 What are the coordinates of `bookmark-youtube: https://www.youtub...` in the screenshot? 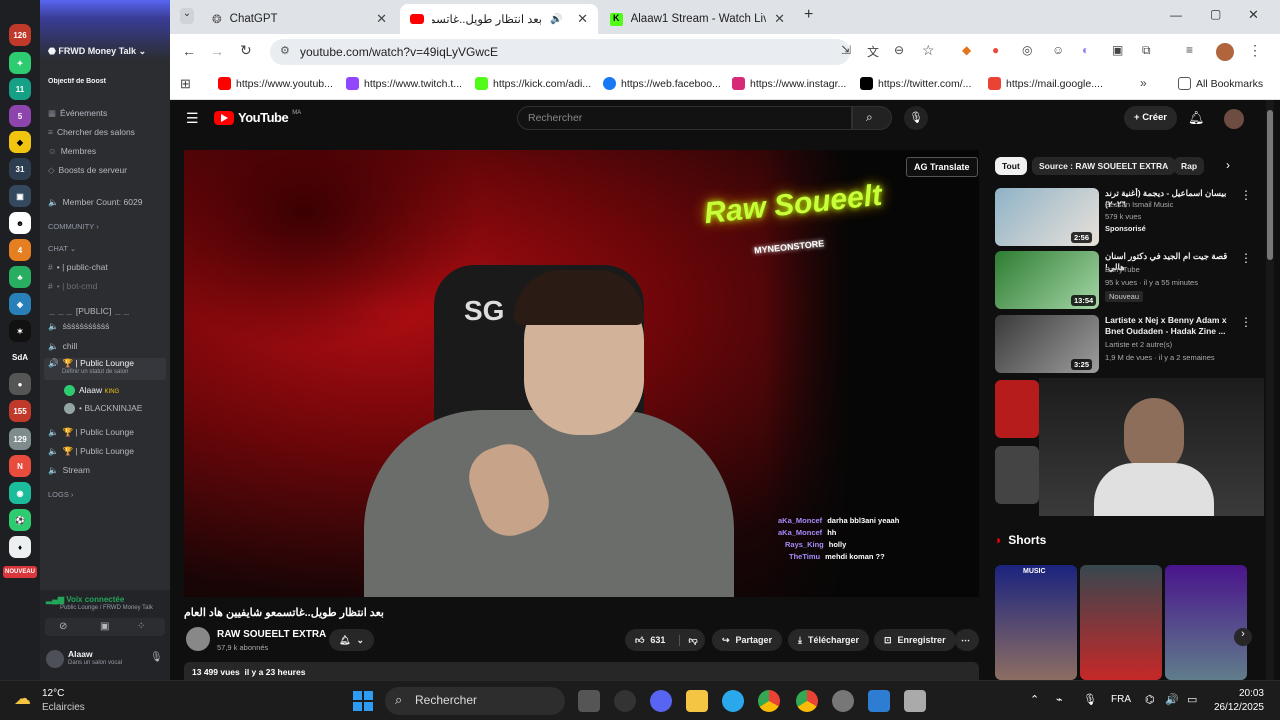 It's located at (275, 83).